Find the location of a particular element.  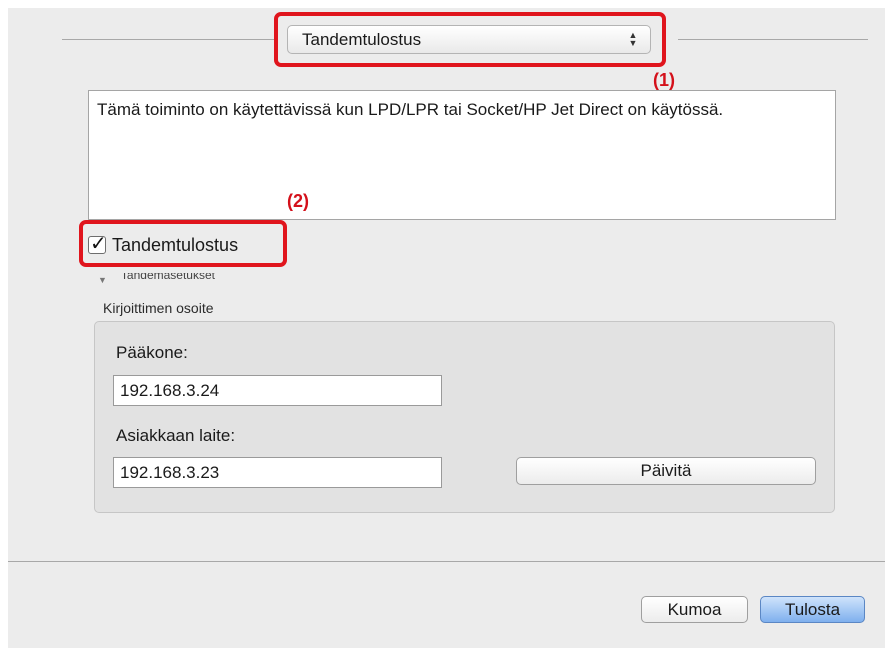

checkmark-icon: ✓ is located at coordinates (98, 244).